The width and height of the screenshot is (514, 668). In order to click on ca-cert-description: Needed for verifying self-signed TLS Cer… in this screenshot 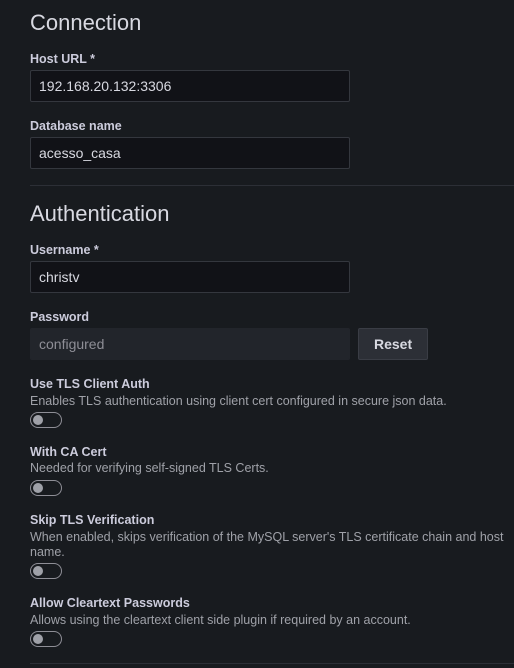, I will do `click(149, 468)`.